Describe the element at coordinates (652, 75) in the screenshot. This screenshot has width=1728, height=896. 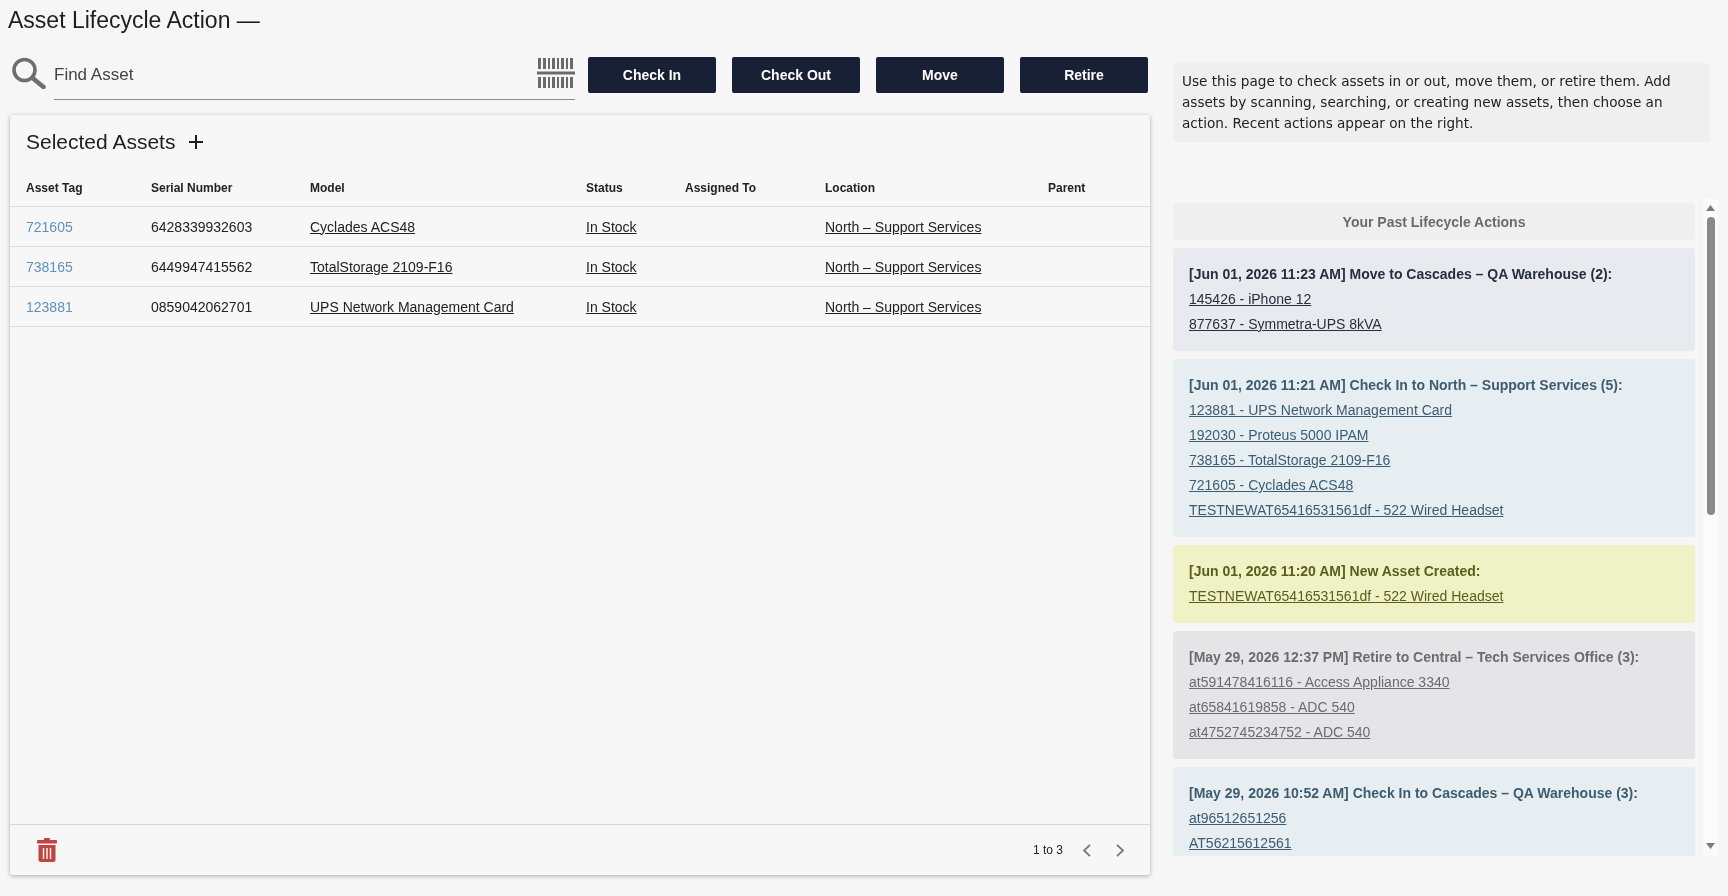
I see `action-button: Check In` at that location.